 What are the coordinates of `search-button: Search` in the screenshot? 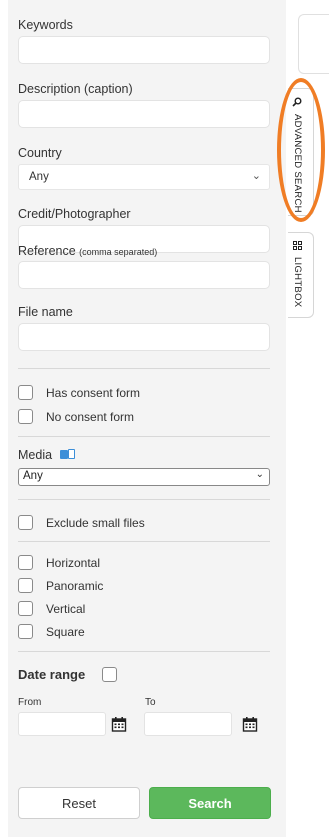 It's located at (210, 803).